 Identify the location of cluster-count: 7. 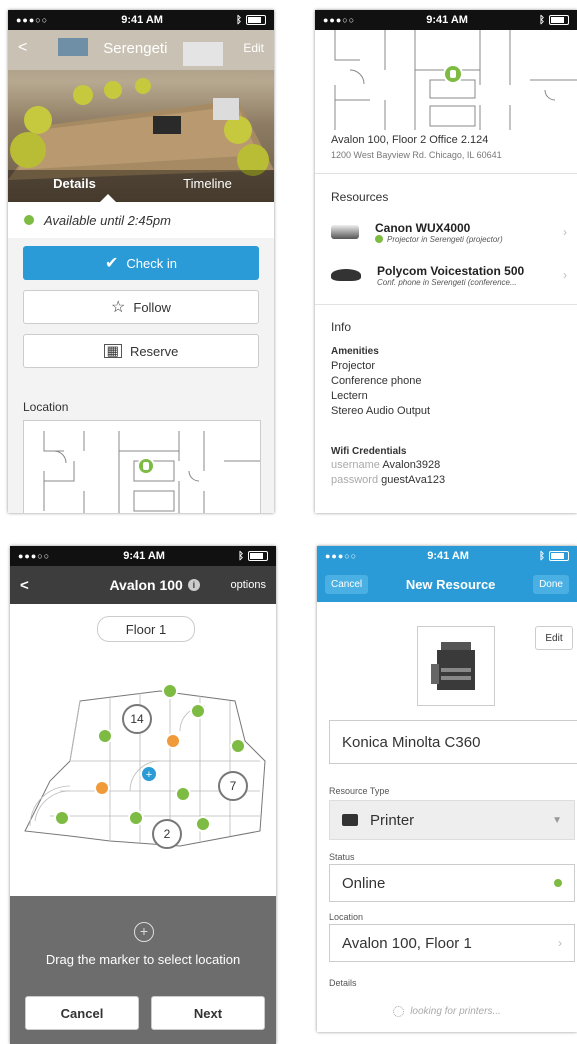
(233, 786).